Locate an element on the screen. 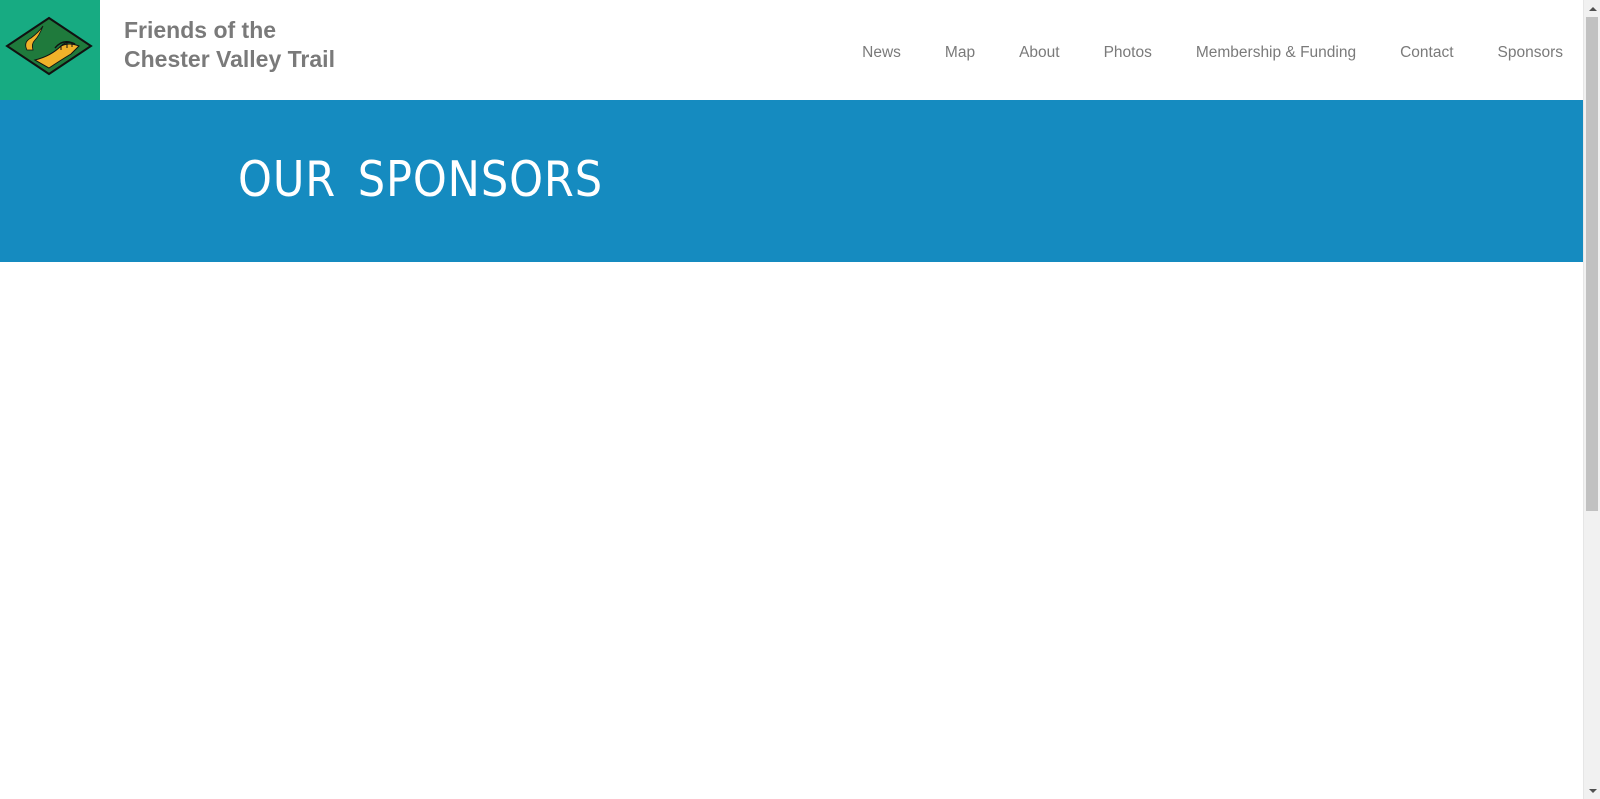 The height and width of the screenshot is (799, 1600). nav-item-map: Map is located at coordinates (960, 53).